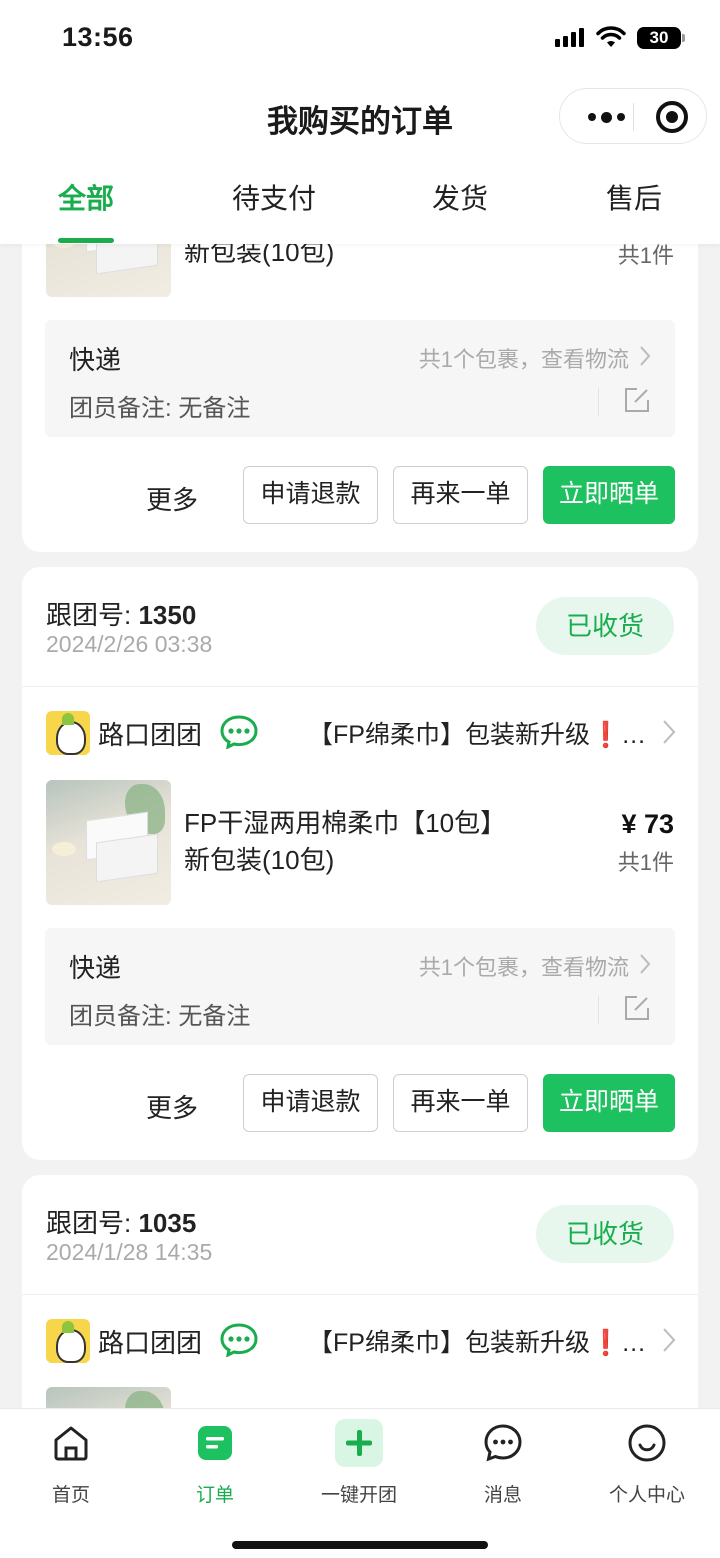  I want to click on message-icon, so click(503, 1443).